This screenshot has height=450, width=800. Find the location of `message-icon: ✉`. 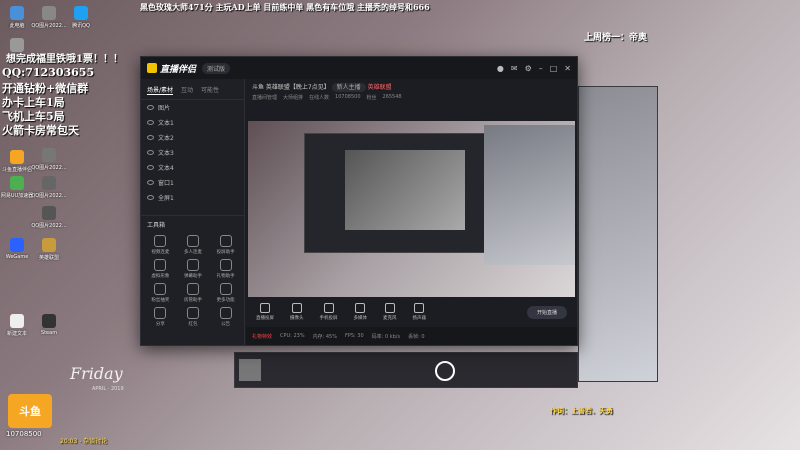

message-icon: ✉ is located at coordinates (514, 68).